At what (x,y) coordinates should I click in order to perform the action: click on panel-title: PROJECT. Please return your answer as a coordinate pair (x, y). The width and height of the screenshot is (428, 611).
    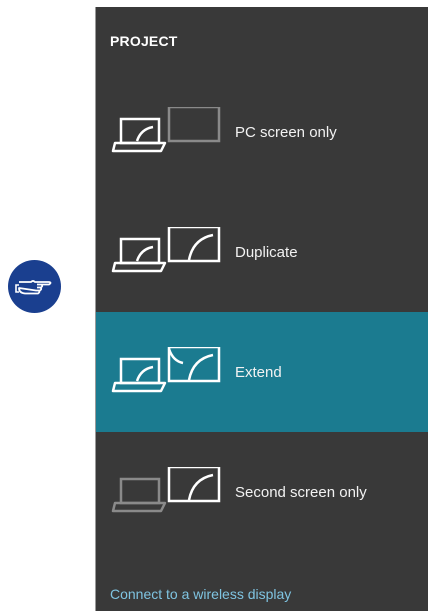
    Looking at the image, I should click on (144, 41).